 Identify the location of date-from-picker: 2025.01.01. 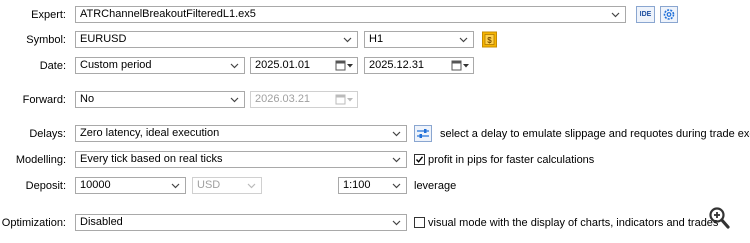
(304, 65).